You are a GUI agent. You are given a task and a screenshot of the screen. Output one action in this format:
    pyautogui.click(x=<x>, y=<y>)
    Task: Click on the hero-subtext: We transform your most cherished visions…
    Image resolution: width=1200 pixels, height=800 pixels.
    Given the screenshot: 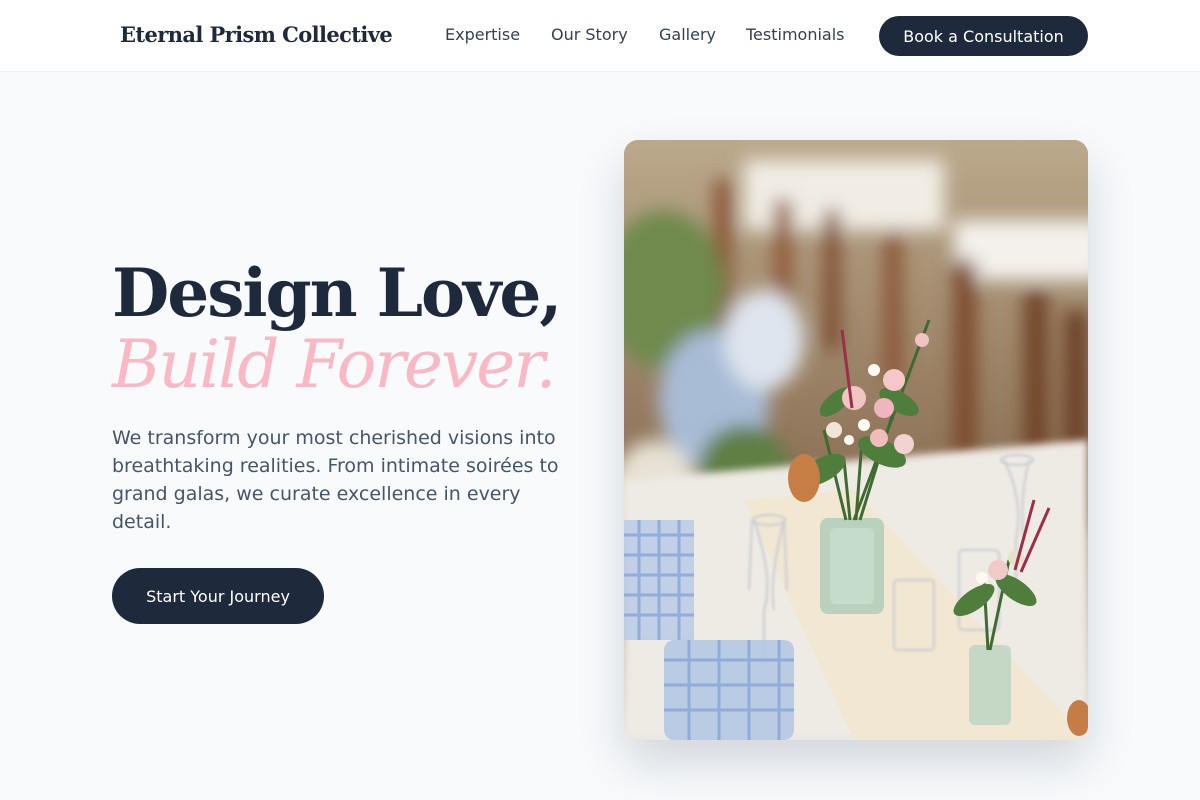 What is the action you would take?
    pyautogui.click(x=335, y=480)
    